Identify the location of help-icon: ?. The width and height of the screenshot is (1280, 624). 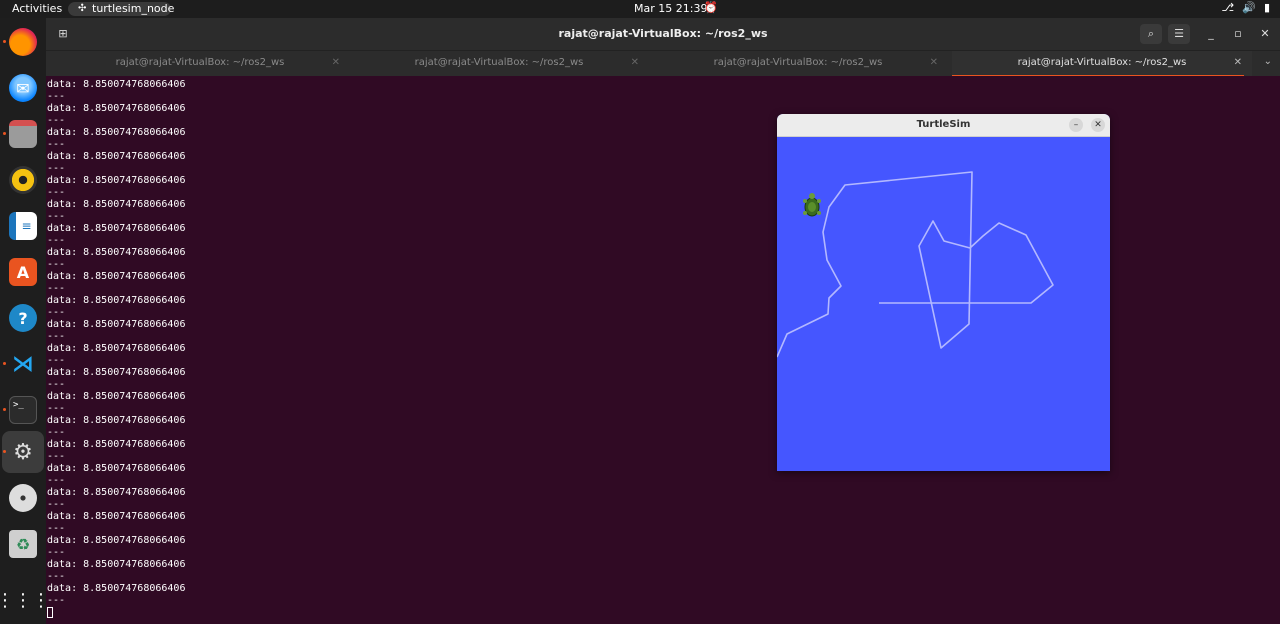
(23, 318).